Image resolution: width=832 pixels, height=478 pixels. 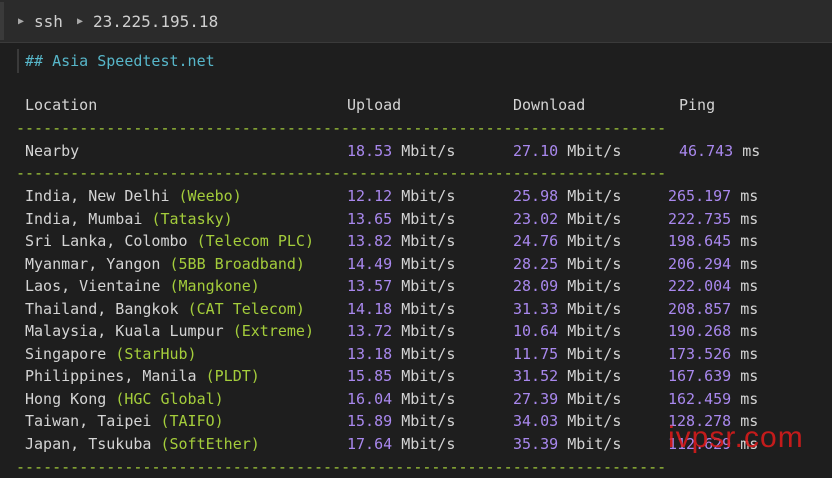 I want to click on row-ping-value: 222.735, so click(x=700, y=218).